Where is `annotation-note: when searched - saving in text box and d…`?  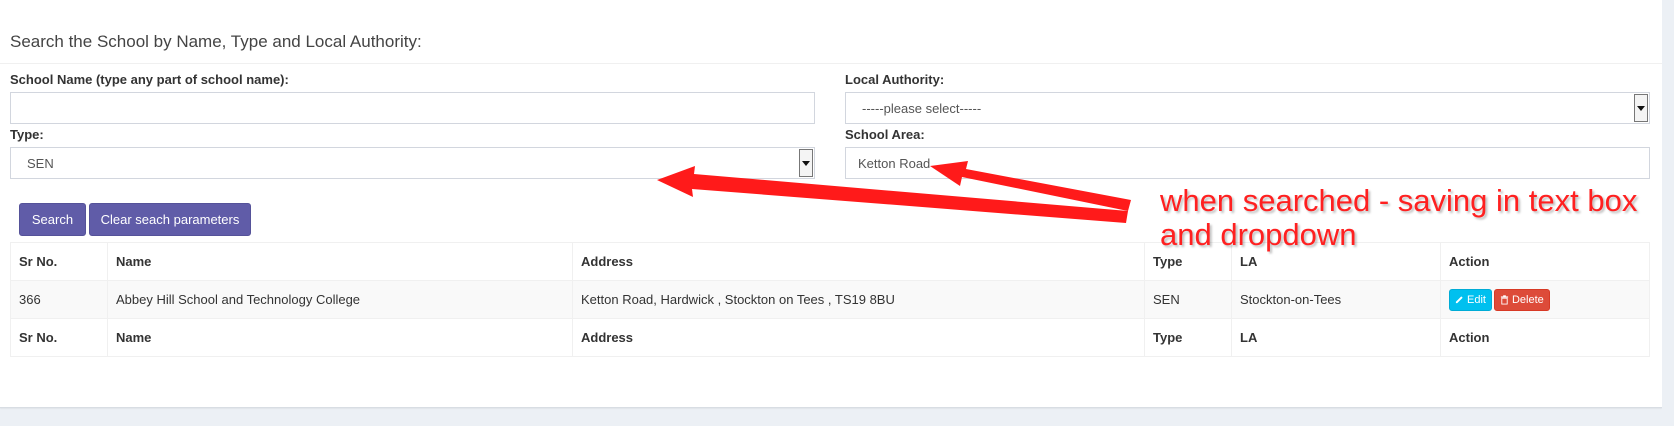
annotation-note: when searched - saving in text box and d… is located at coordinates (1399, 217).